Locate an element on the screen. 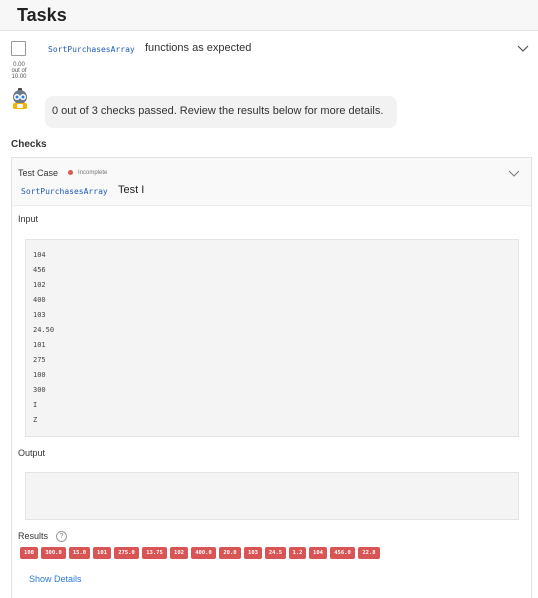  page-header: Tasks is located at coordinates (269, 15).